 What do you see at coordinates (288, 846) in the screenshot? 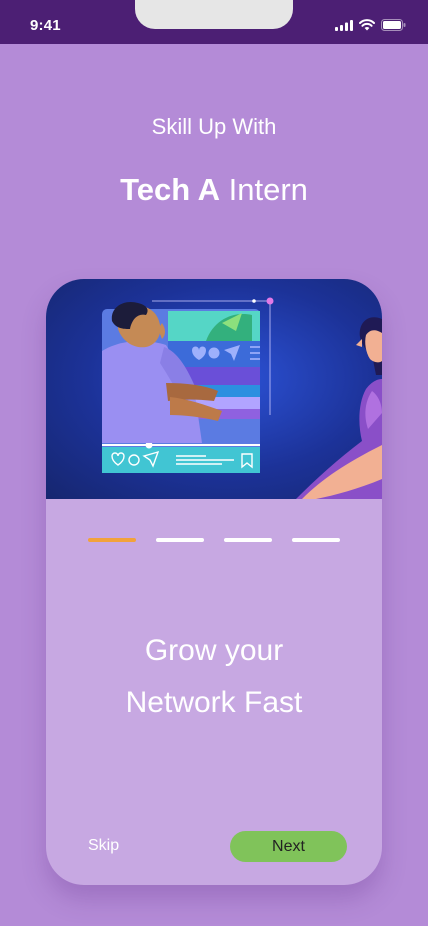
I see `next-button: Next` at bounding box center [288, 846].